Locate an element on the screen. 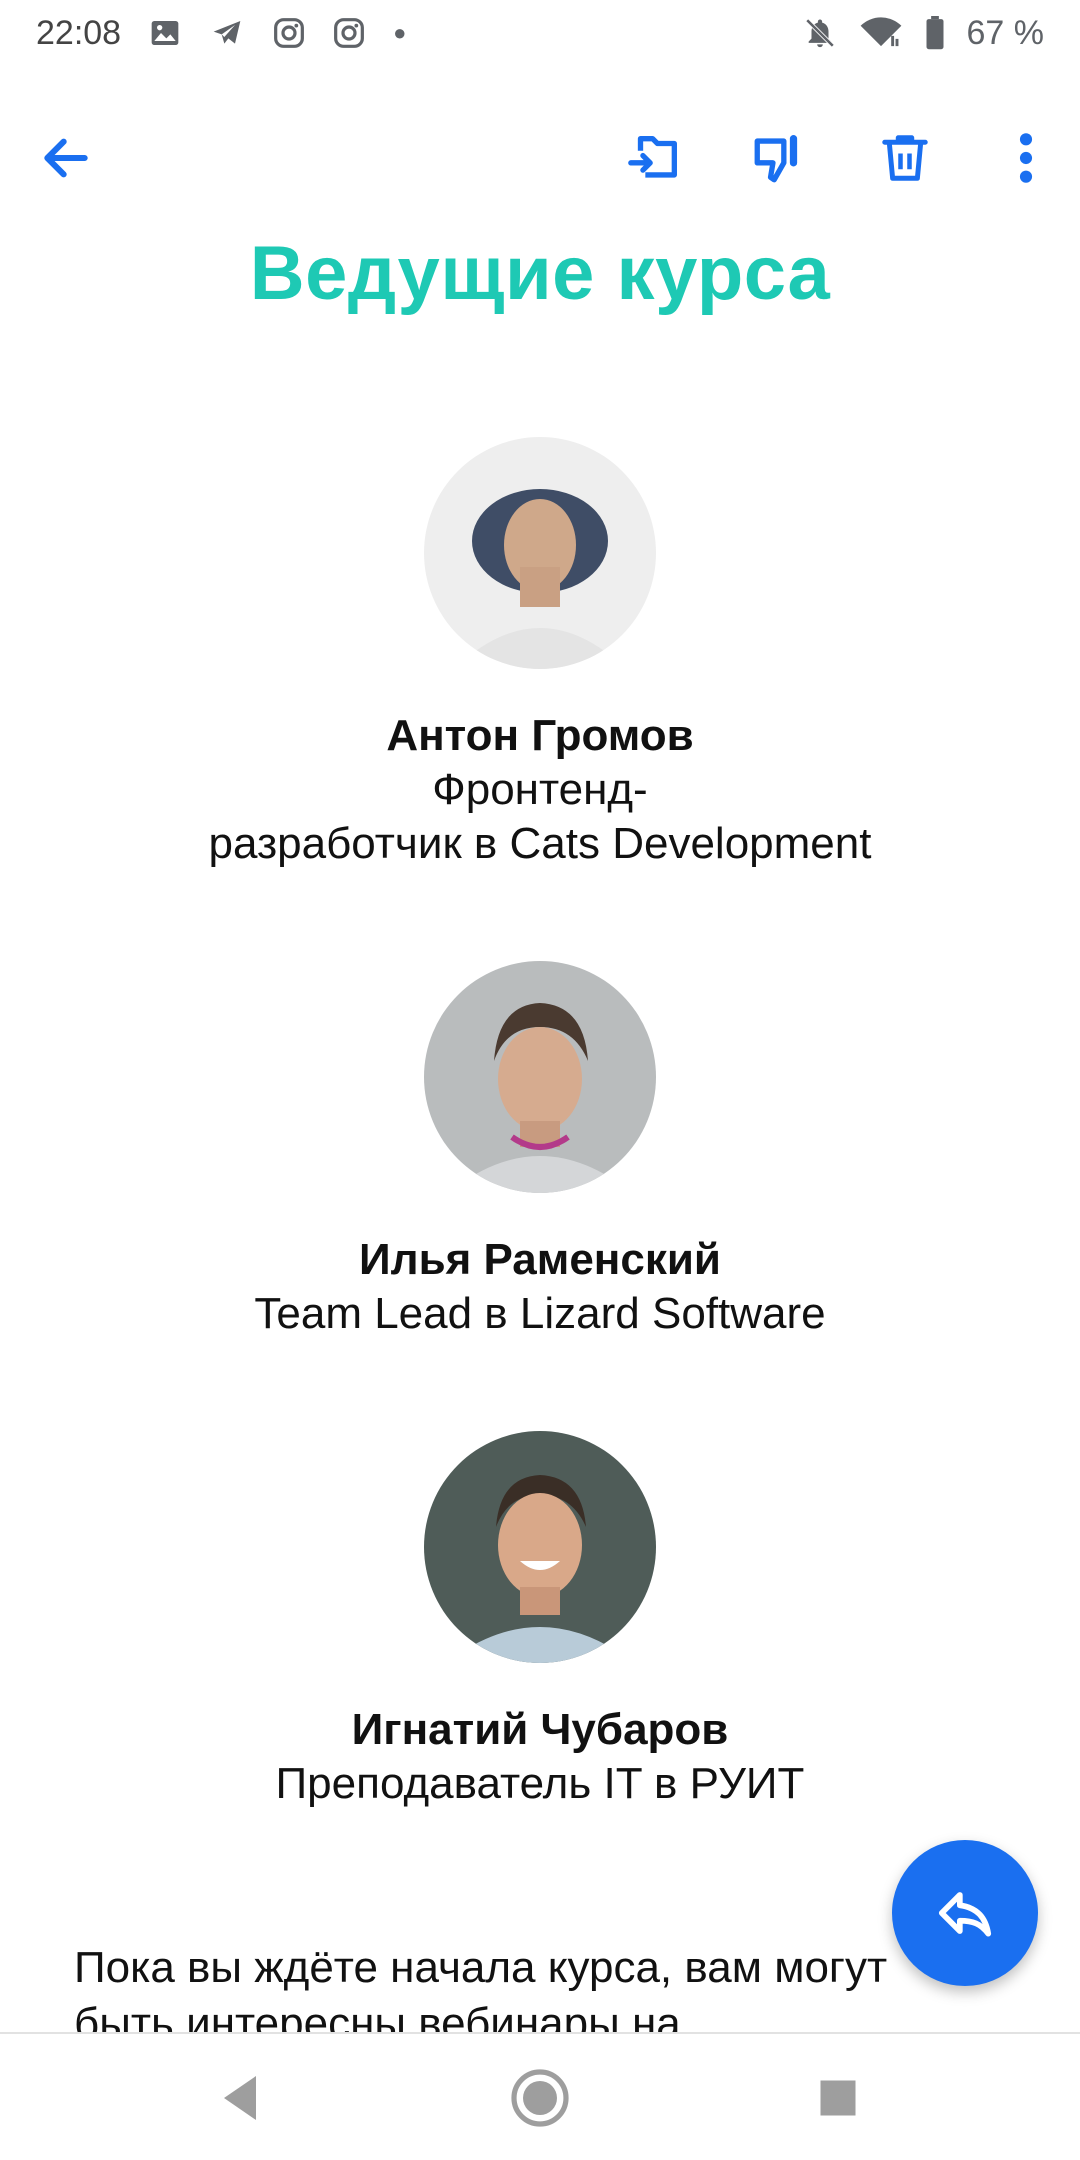 The height and width of the screenshot is (2160, 1080). nav-recents-button is located at coordinates (838, 2098).